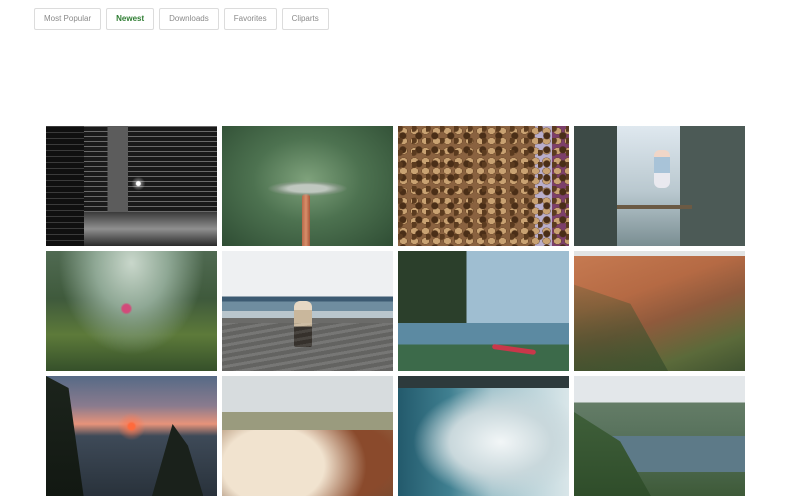 This screenshot has height=500, width=800. Describe the element at coordinates (131, 436) in the screenshot. I see `image-thumbnail-sunset-canyon` at that location.